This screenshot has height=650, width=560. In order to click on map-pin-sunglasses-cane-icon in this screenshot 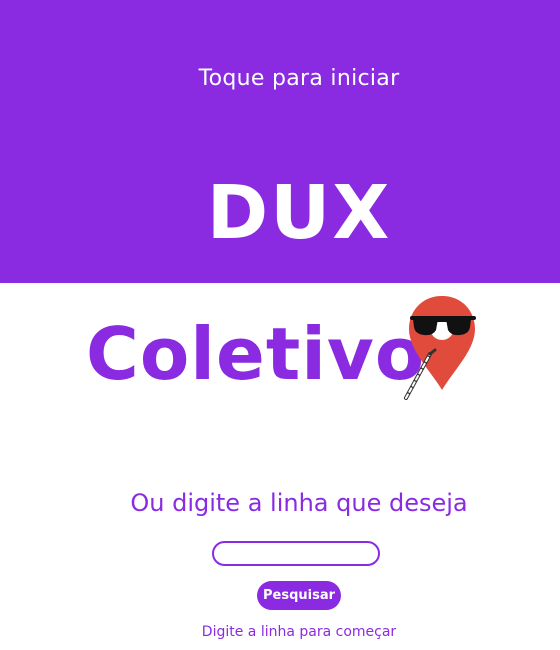, I will do `click(440, 348)`.